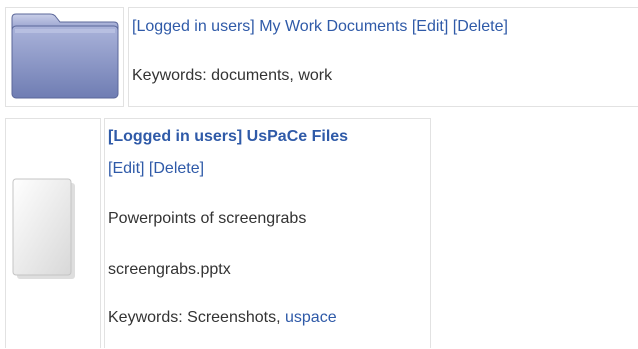  What do you see at coordinates (333, 26) in the screenshot?
I see `folder-name-link: My Work Documents` at bounding box center [333, 26].